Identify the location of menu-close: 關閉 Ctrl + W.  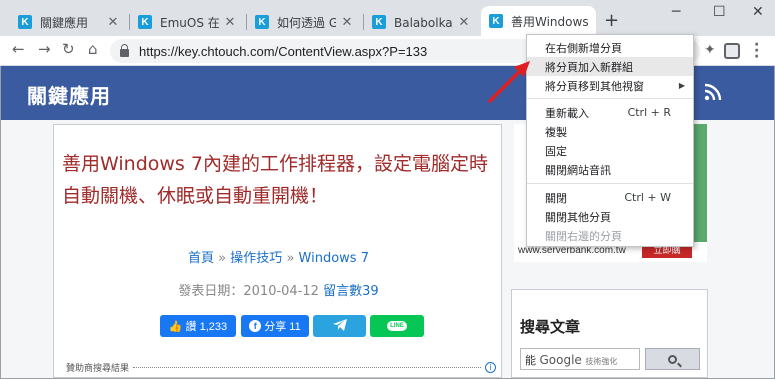
(610, 197).